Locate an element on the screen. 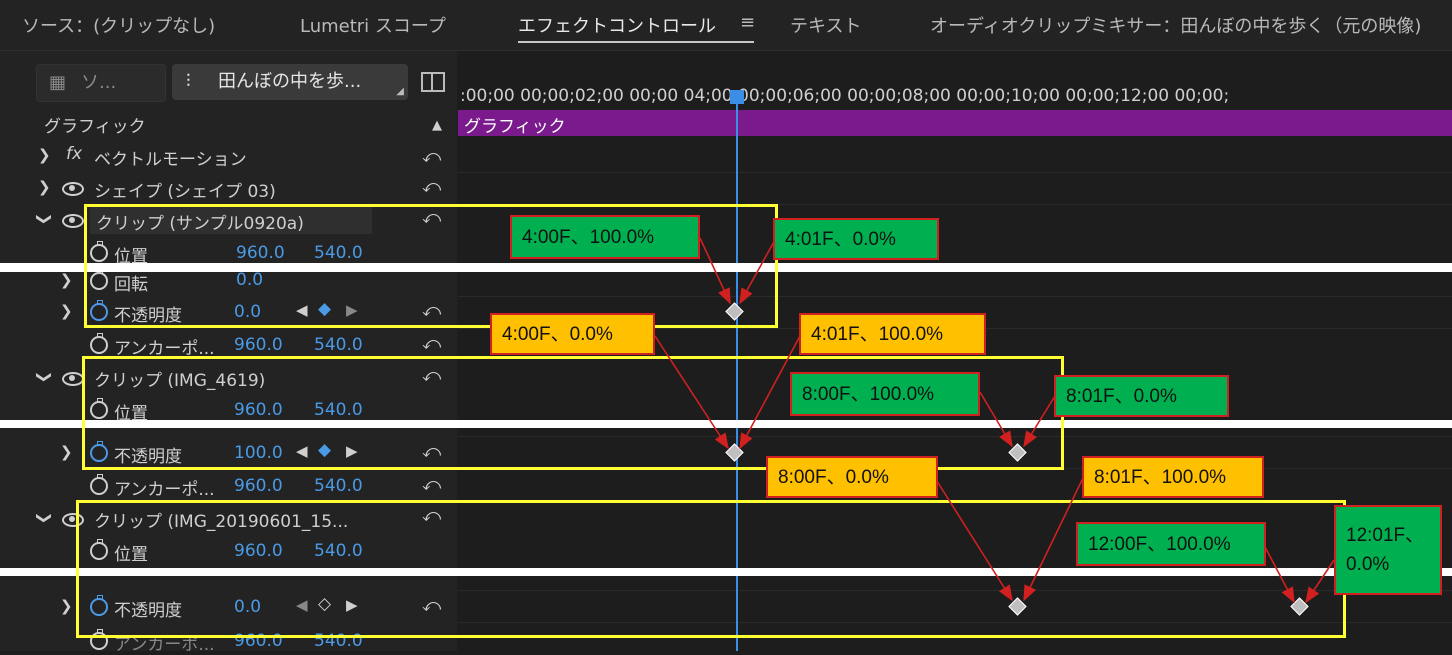  callout-keyframe-4-00-100: 4:00F、100.0% is located at coordinates (605, 237).